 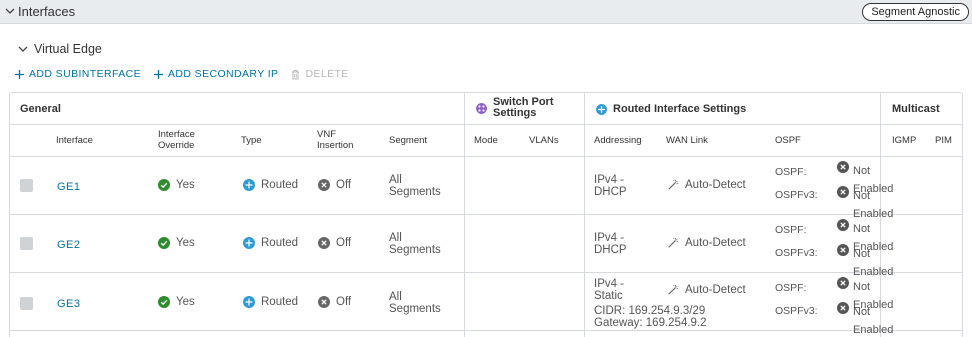 What do you see at coordinates (515, 108) in the screenshot?
I see `group-switch-port: Switch Port Settings` at bounding box center [515, 108].